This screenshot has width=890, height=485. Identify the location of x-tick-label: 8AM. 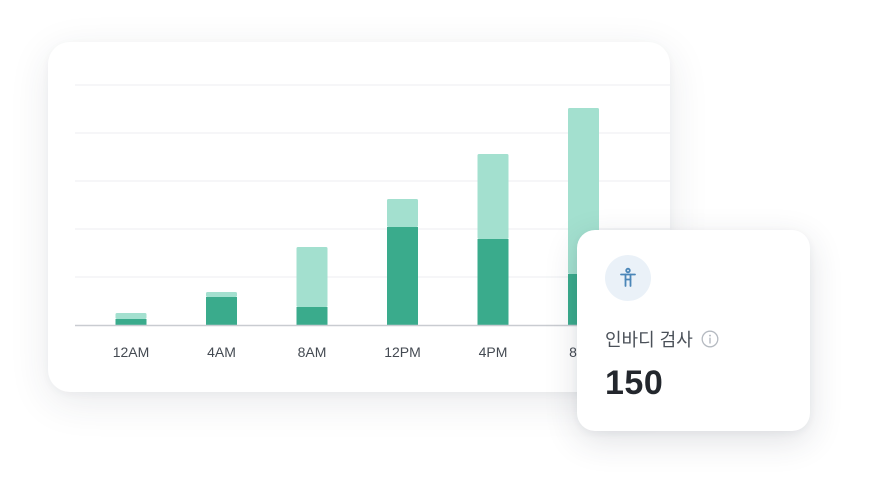
(312, 352).